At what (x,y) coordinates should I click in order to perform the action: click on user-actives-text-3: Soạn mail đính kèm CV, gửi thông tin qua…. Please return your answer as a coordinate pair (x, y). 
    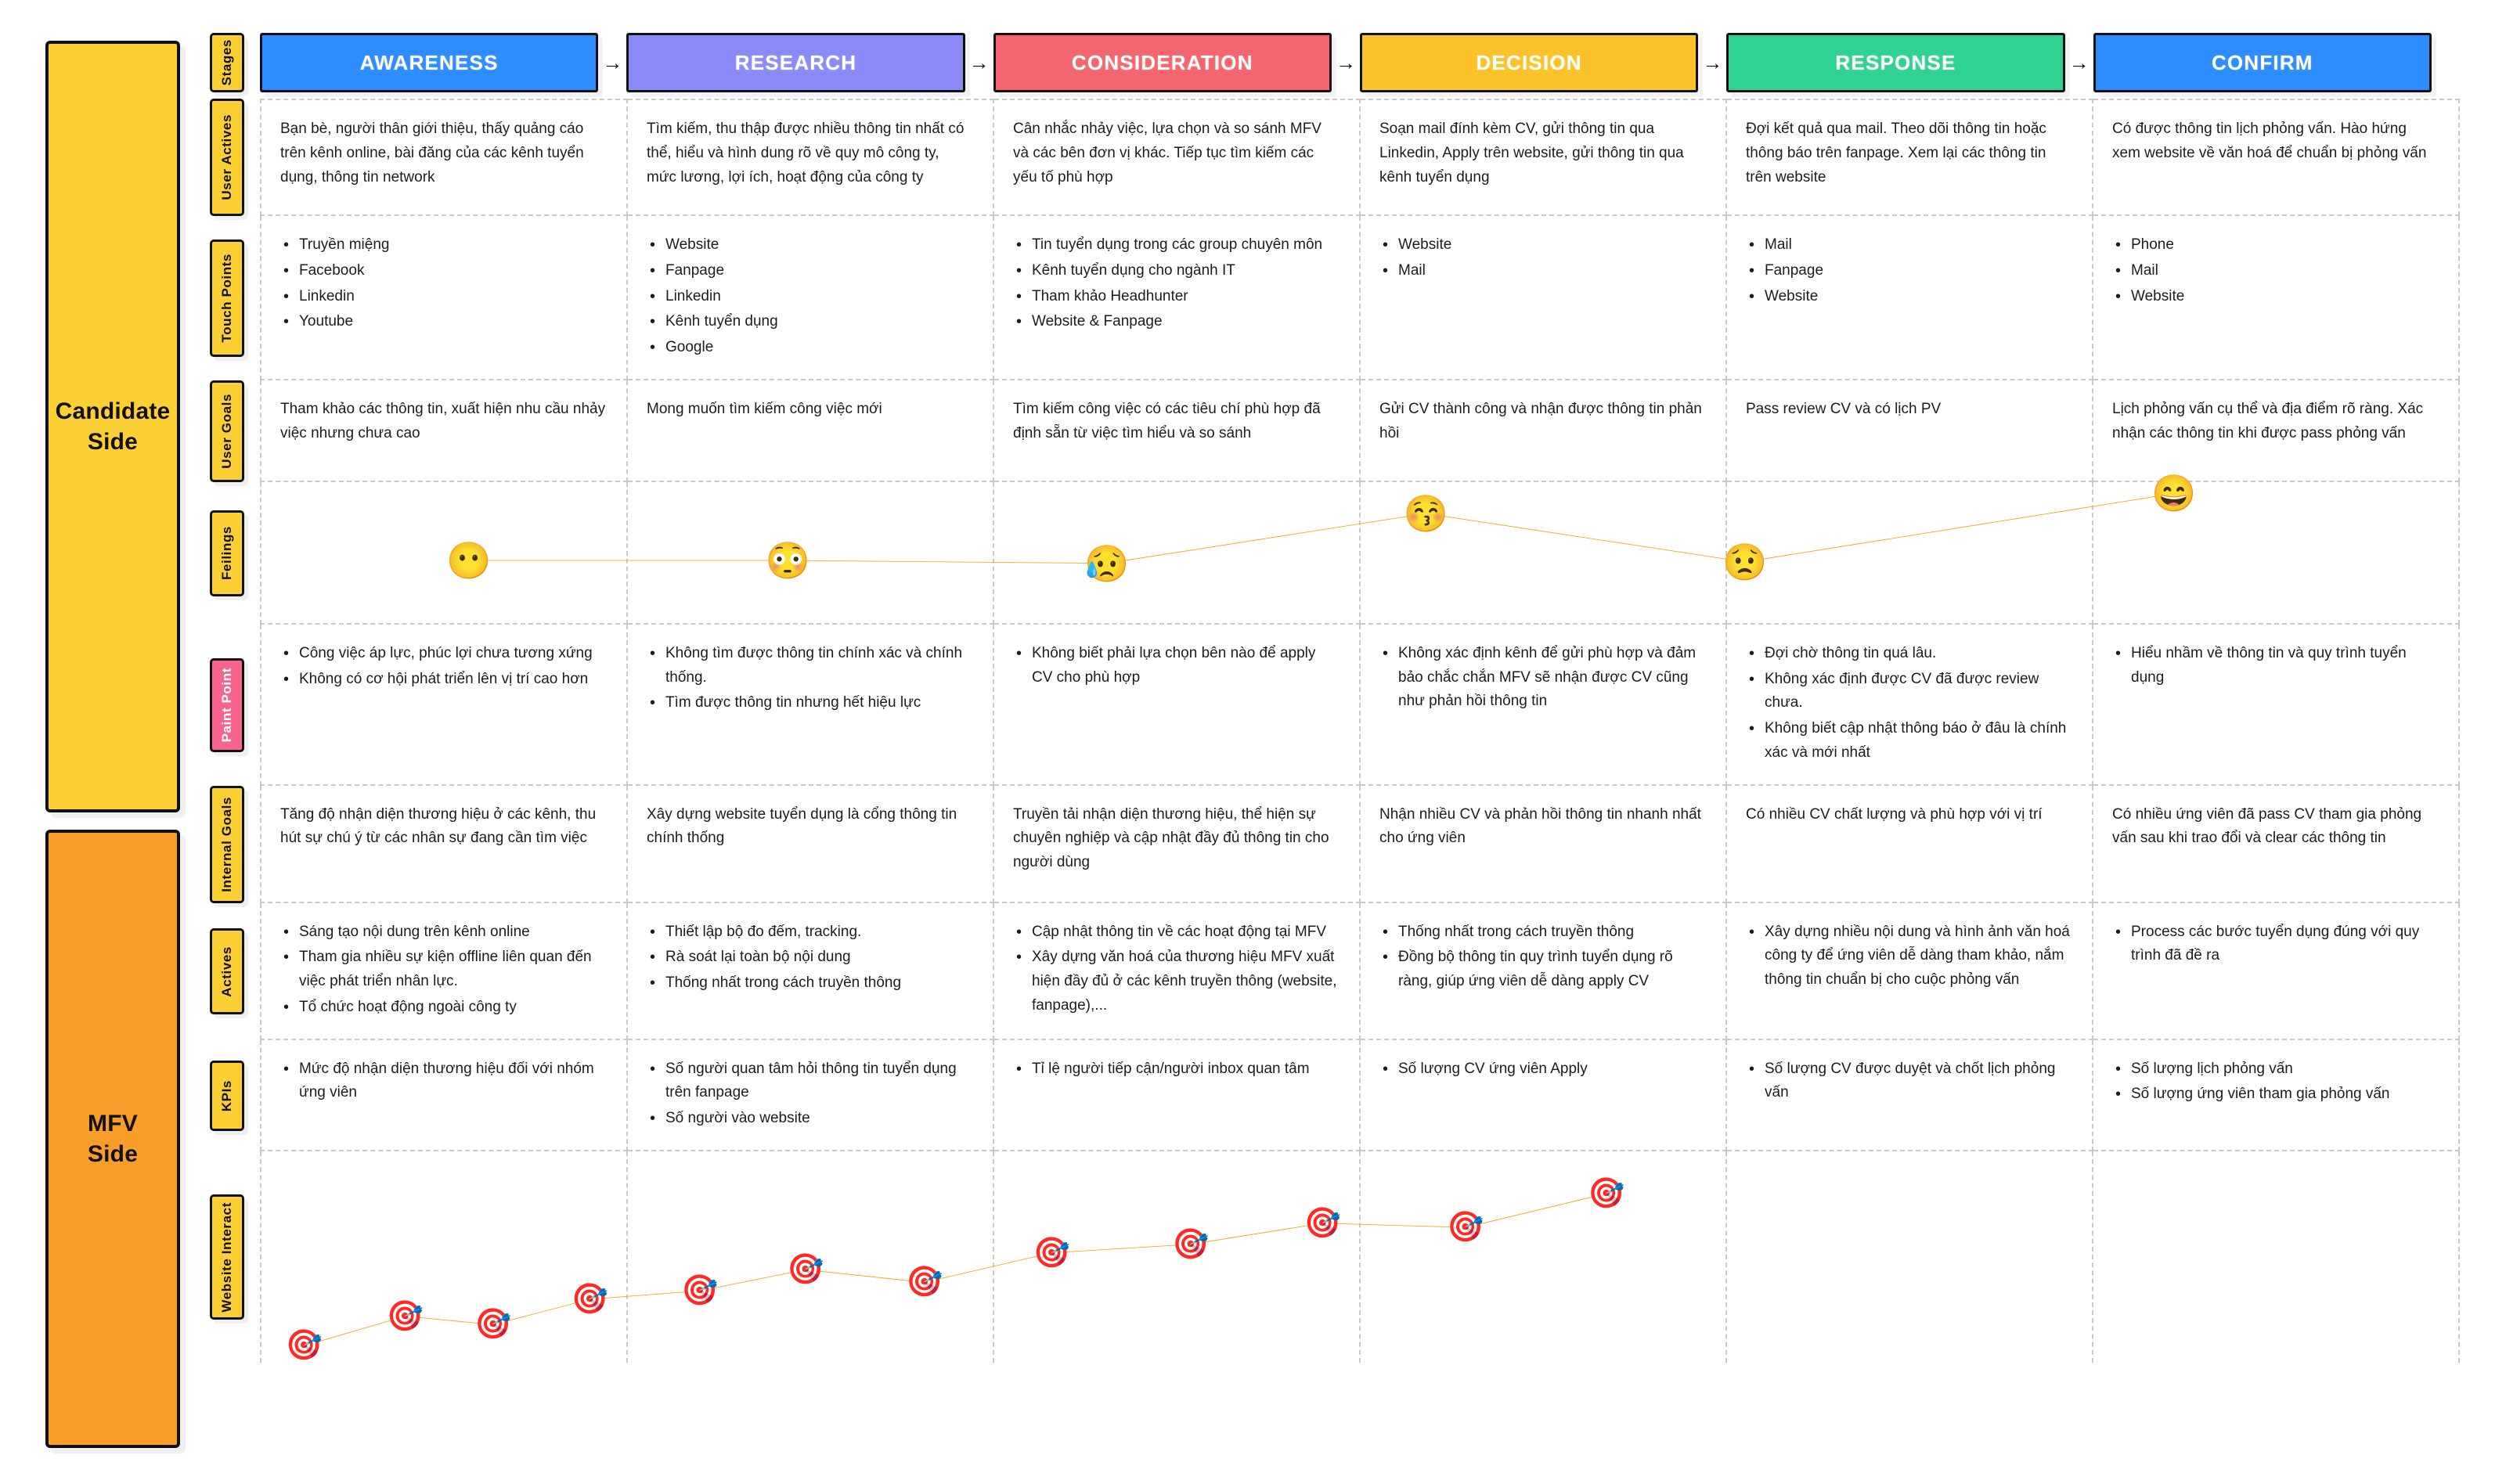
    Looking at the image, I should click on (1531, 153).